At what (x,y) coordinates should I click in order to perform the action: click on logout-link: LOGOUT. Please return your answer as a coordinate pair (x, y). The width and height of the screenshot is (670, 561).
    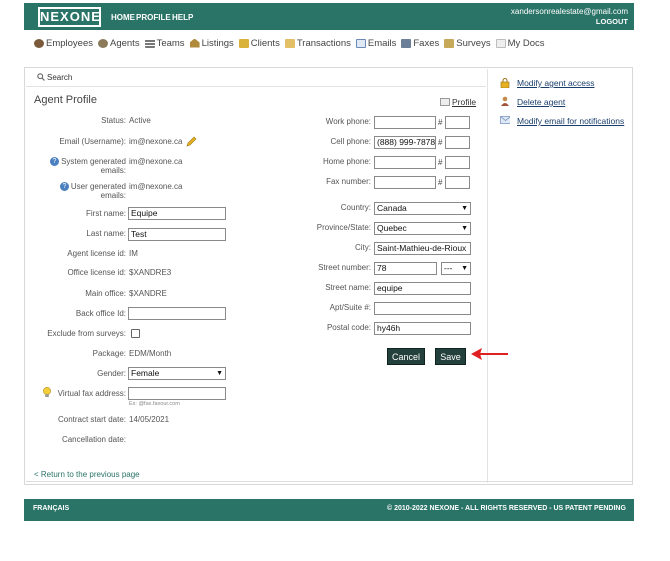
    Looking at the image, I should click on (612, 21).